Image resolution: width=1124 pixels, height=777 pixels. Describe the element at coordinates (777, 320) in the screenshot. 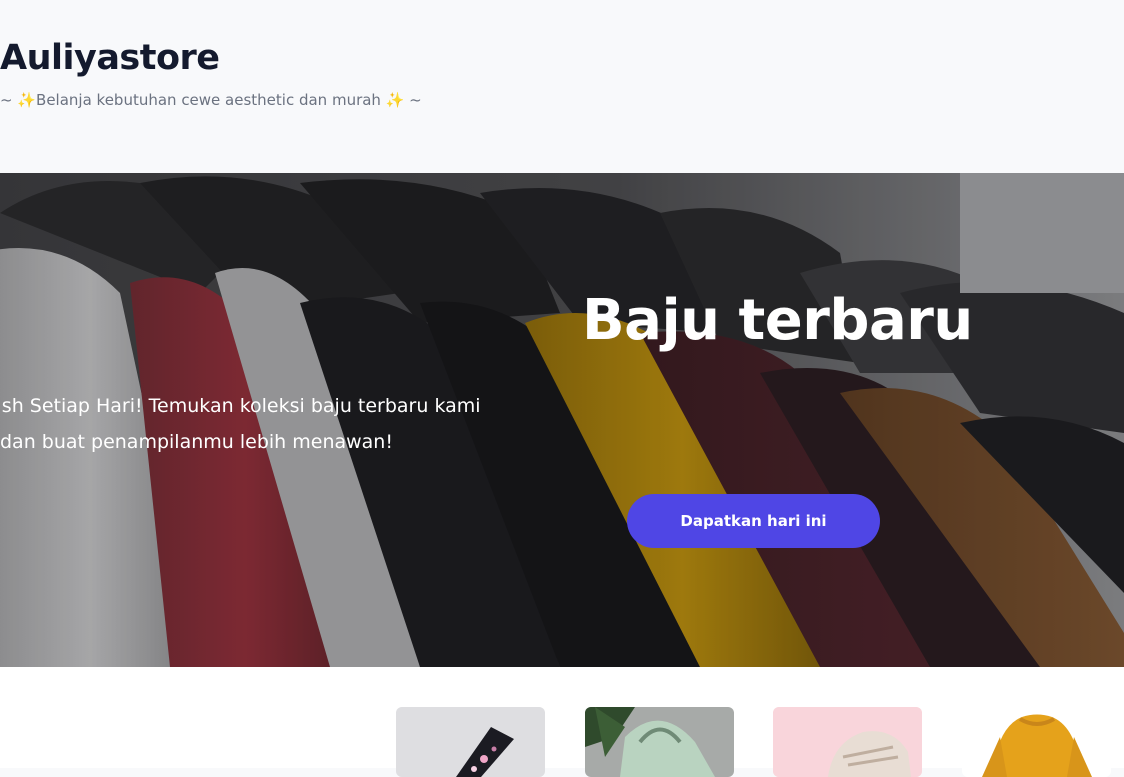

I see `hero-title: Baju terbaru` at that location.